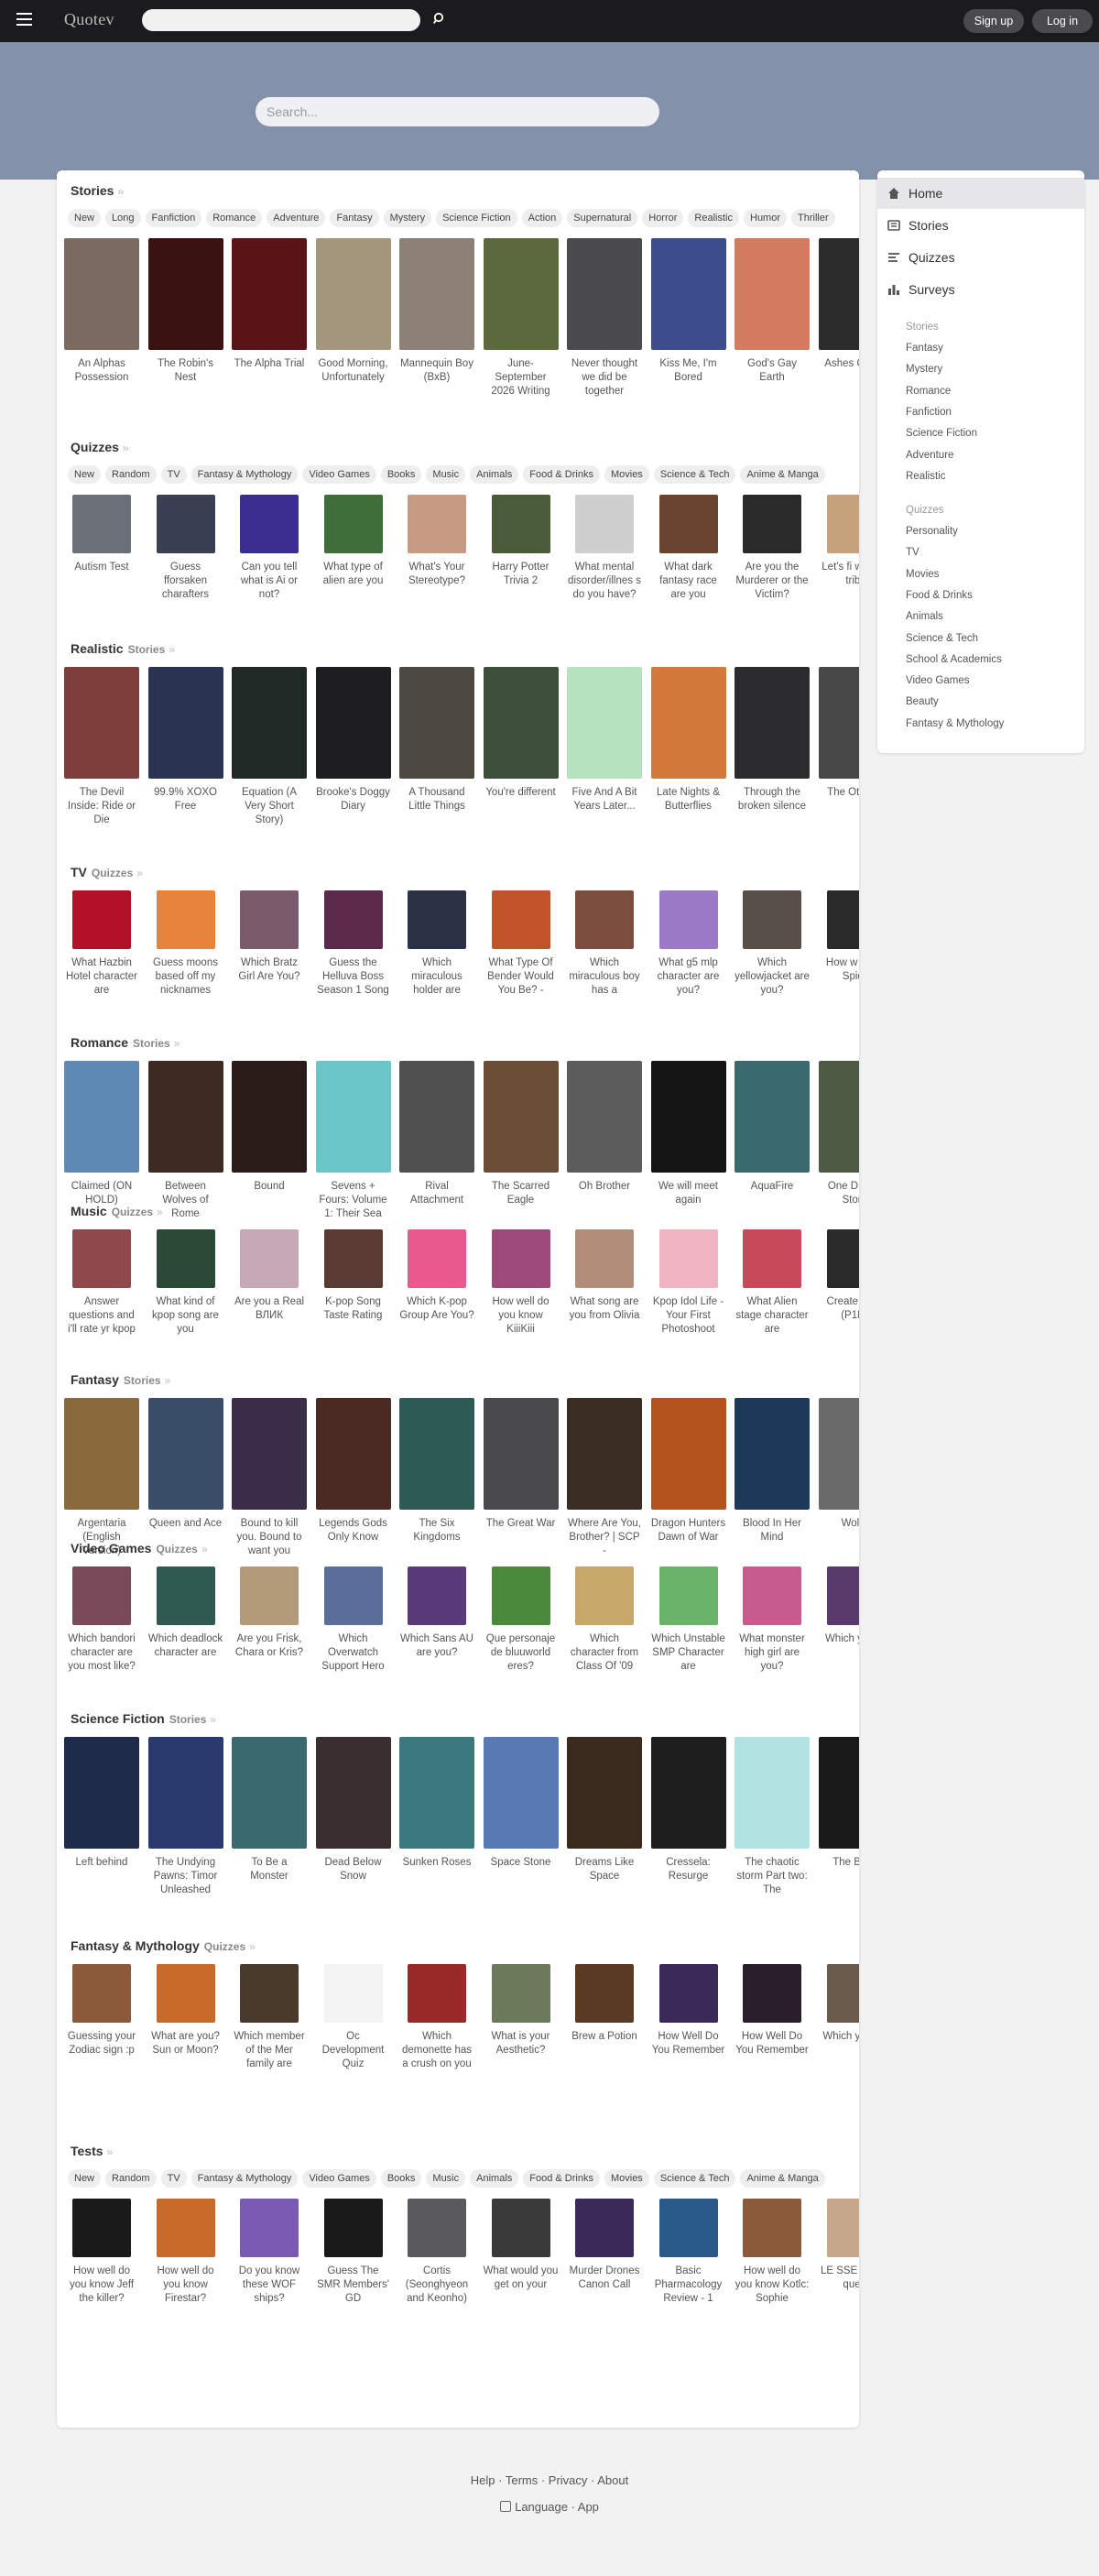 The image size is (1099, 2576). I want to click on story-card: The Bl Be, so click(838, 1804).